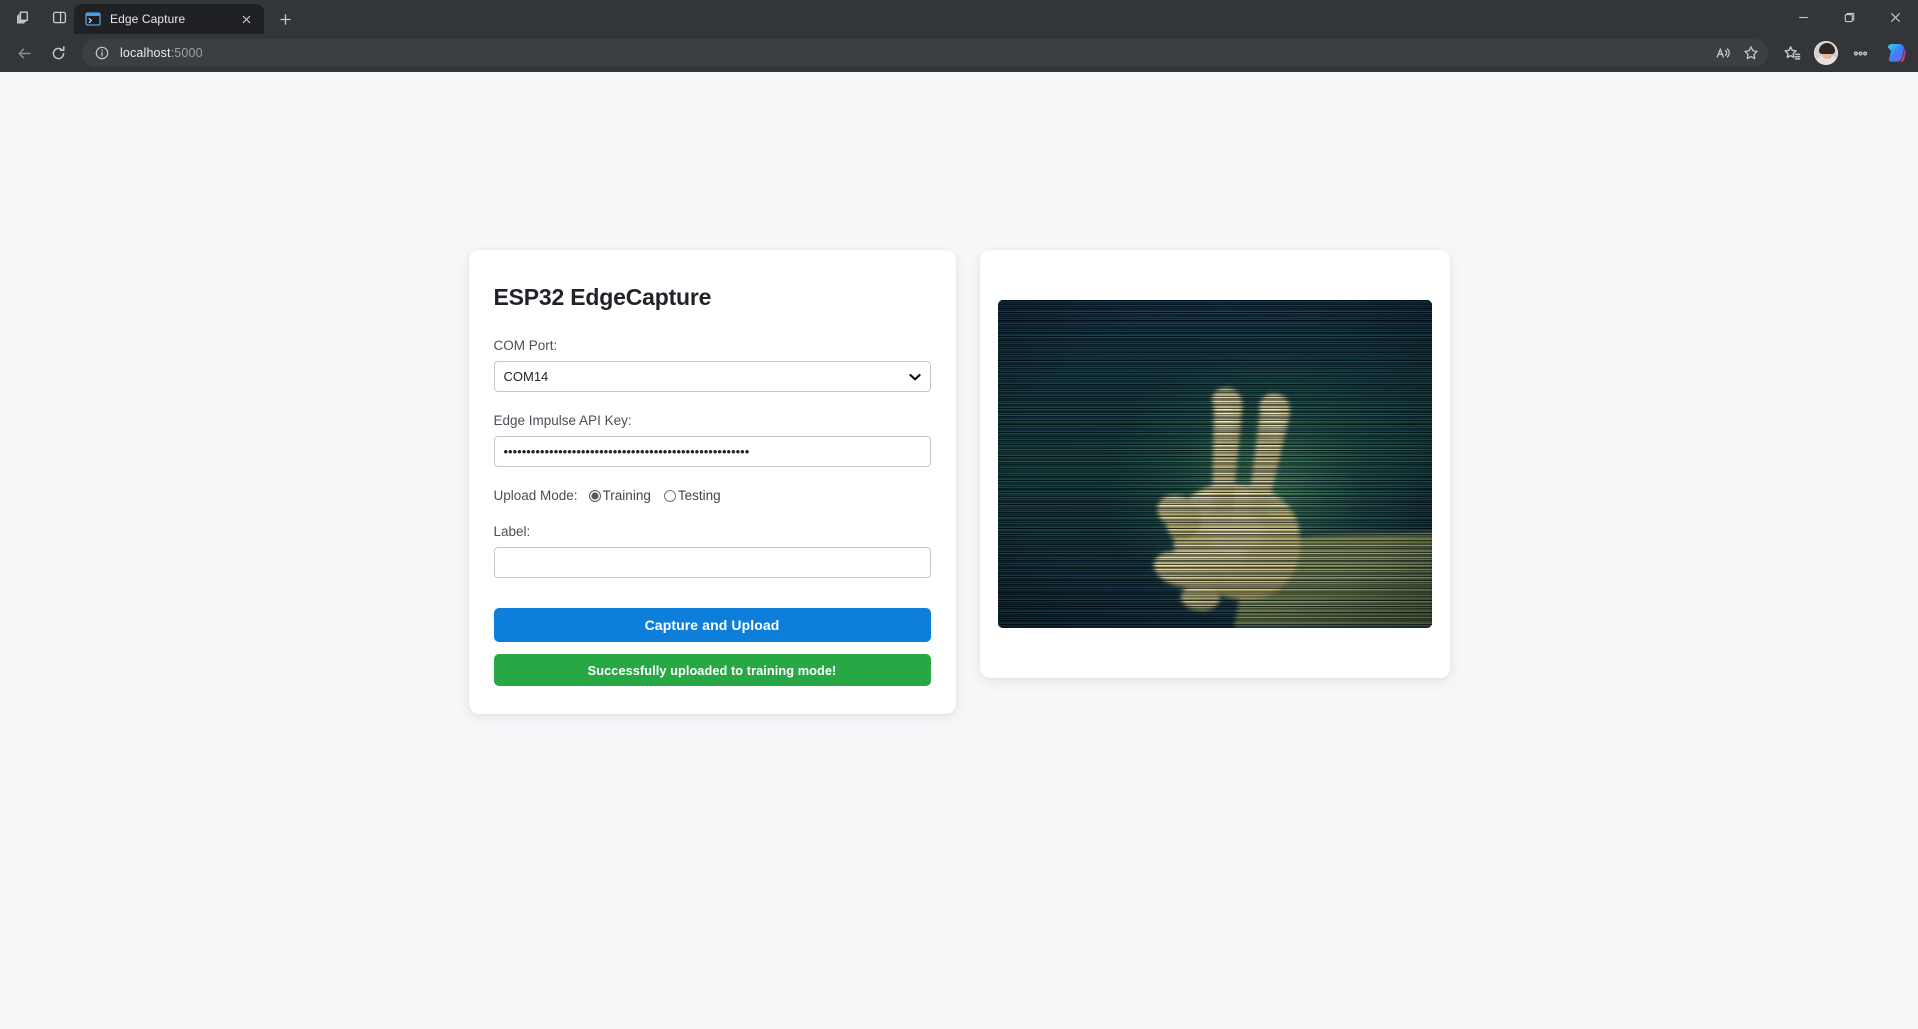 This screenshot has width=1918, height=1029. I want to click on window-close-icon, so click(1895, 17).